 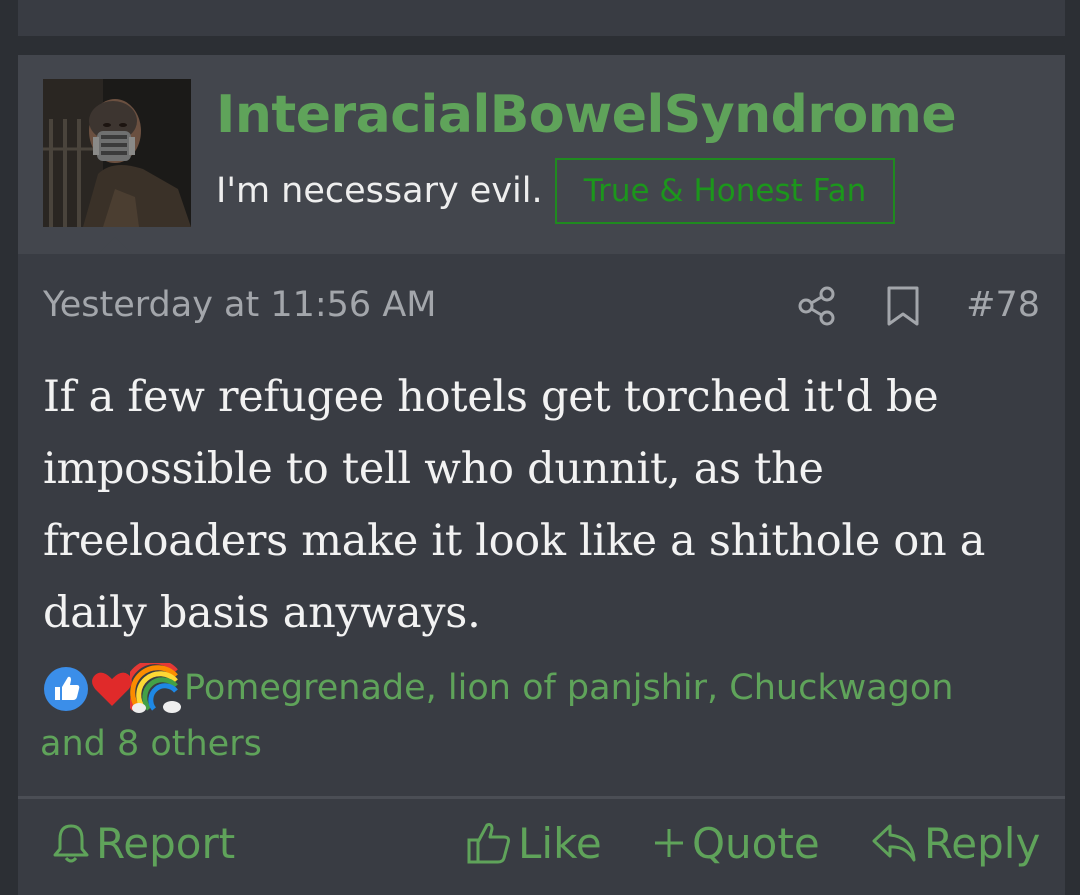 I want to click on thumbs-up-outline-icon, so click(x=488, y=843).